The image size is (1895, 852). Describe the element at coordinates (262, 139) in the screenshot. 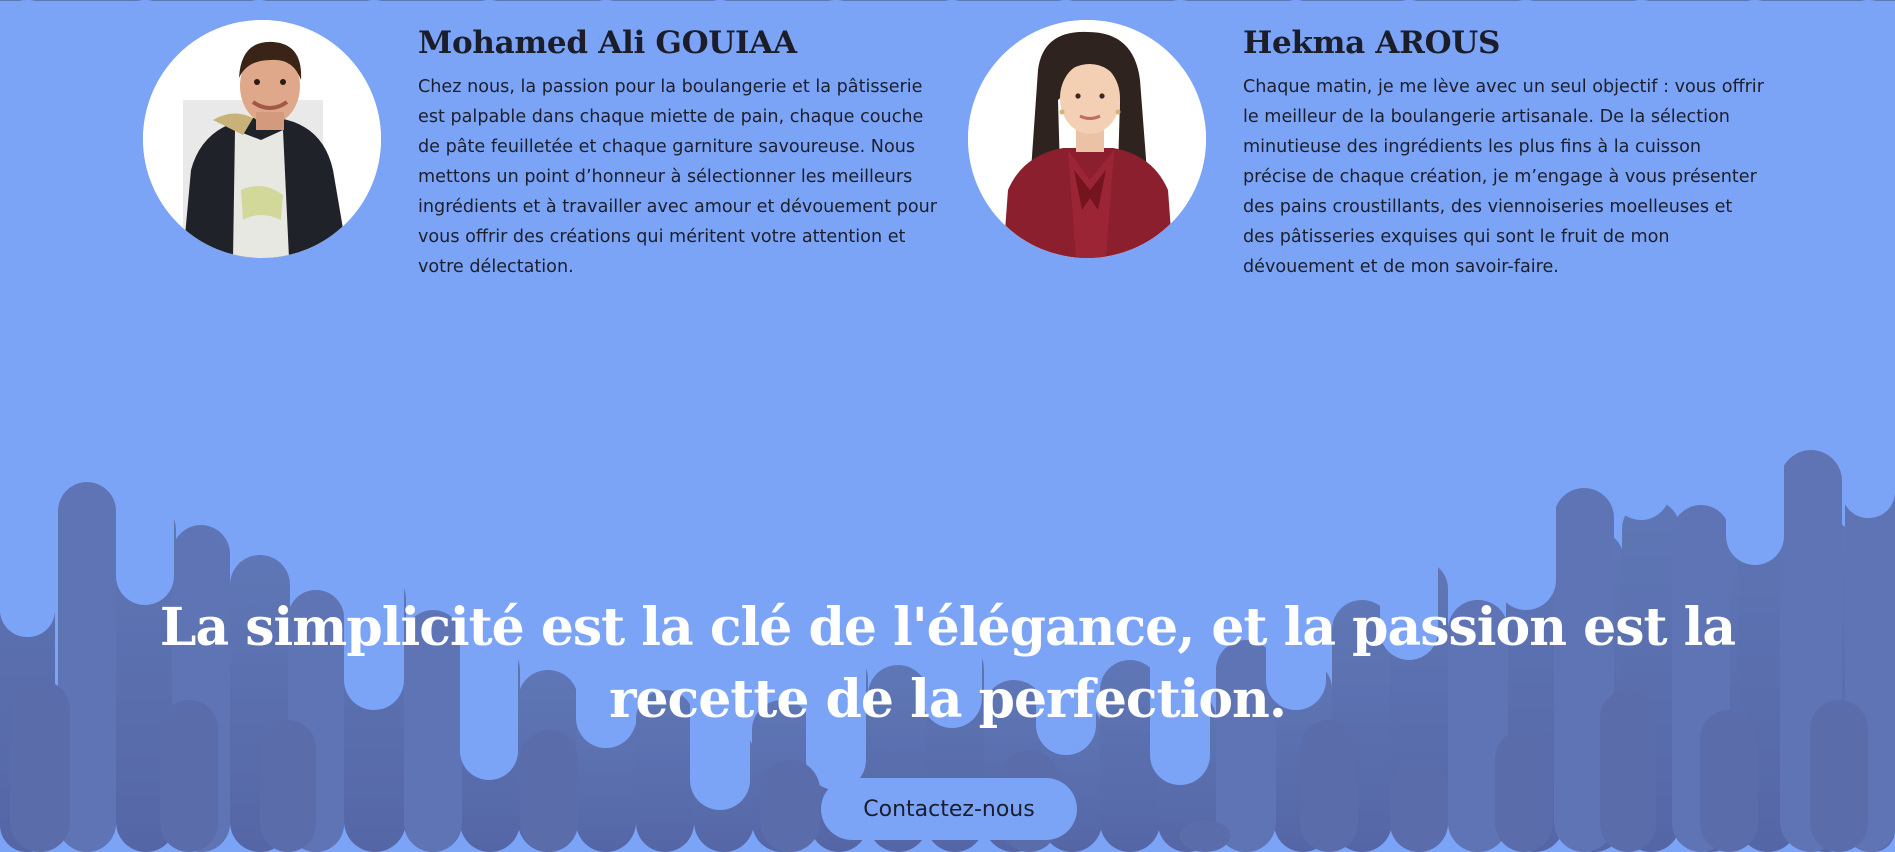

I see `man-portrait-photo-icon` at that location.